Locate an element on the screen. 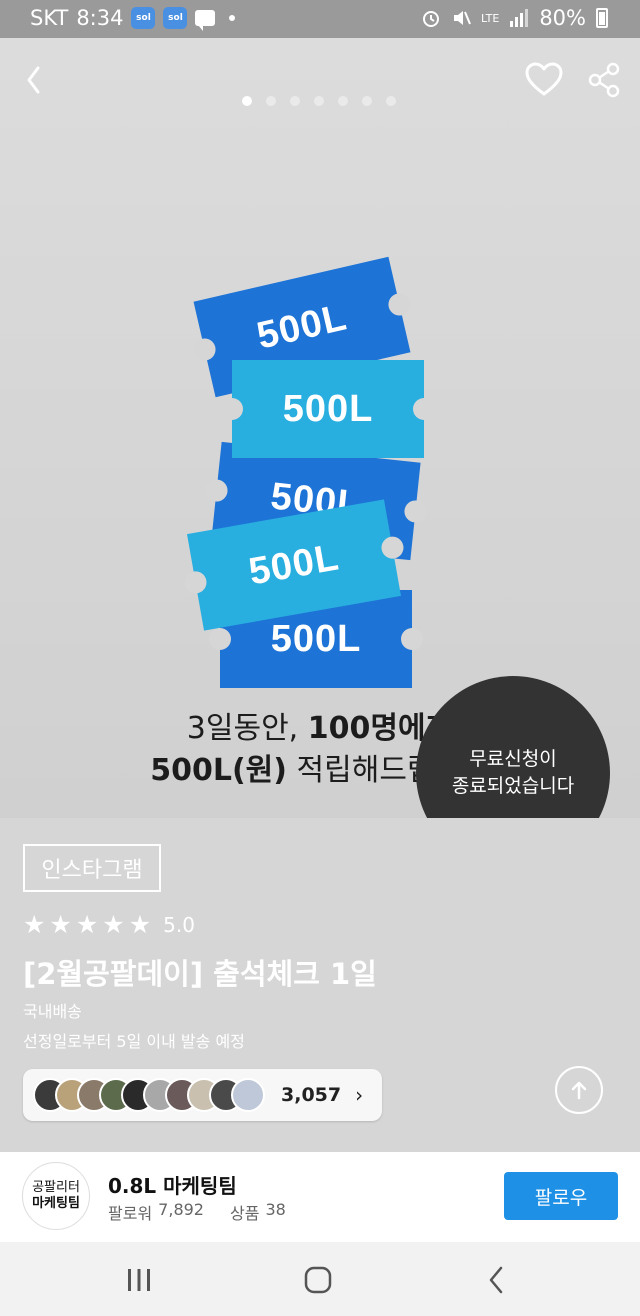 The width and height of the screenshot is (640, 1316). arrow-up-icon is located at coordinates (579, 1090).